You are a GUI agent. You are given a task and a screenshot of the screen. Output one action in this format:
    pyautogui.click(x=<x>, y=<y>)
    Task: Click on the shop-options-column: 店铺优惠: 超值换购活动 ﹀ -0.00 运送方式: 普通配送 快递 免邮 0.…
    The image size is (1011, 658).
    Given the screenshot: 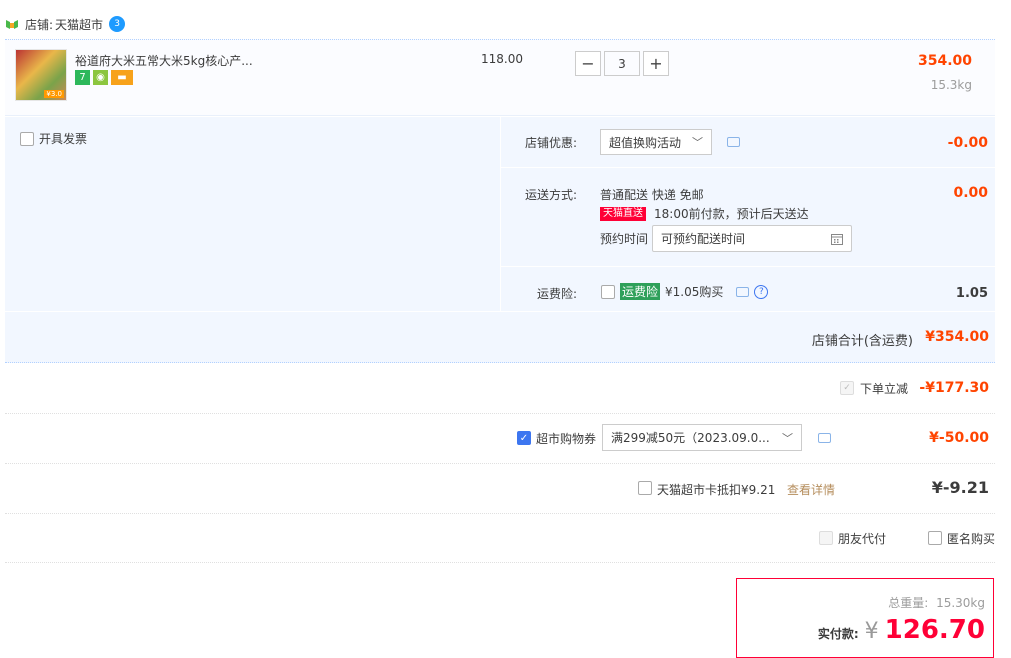 What is the action you would take?
    pyautogui.click(x=748, y=214)
    